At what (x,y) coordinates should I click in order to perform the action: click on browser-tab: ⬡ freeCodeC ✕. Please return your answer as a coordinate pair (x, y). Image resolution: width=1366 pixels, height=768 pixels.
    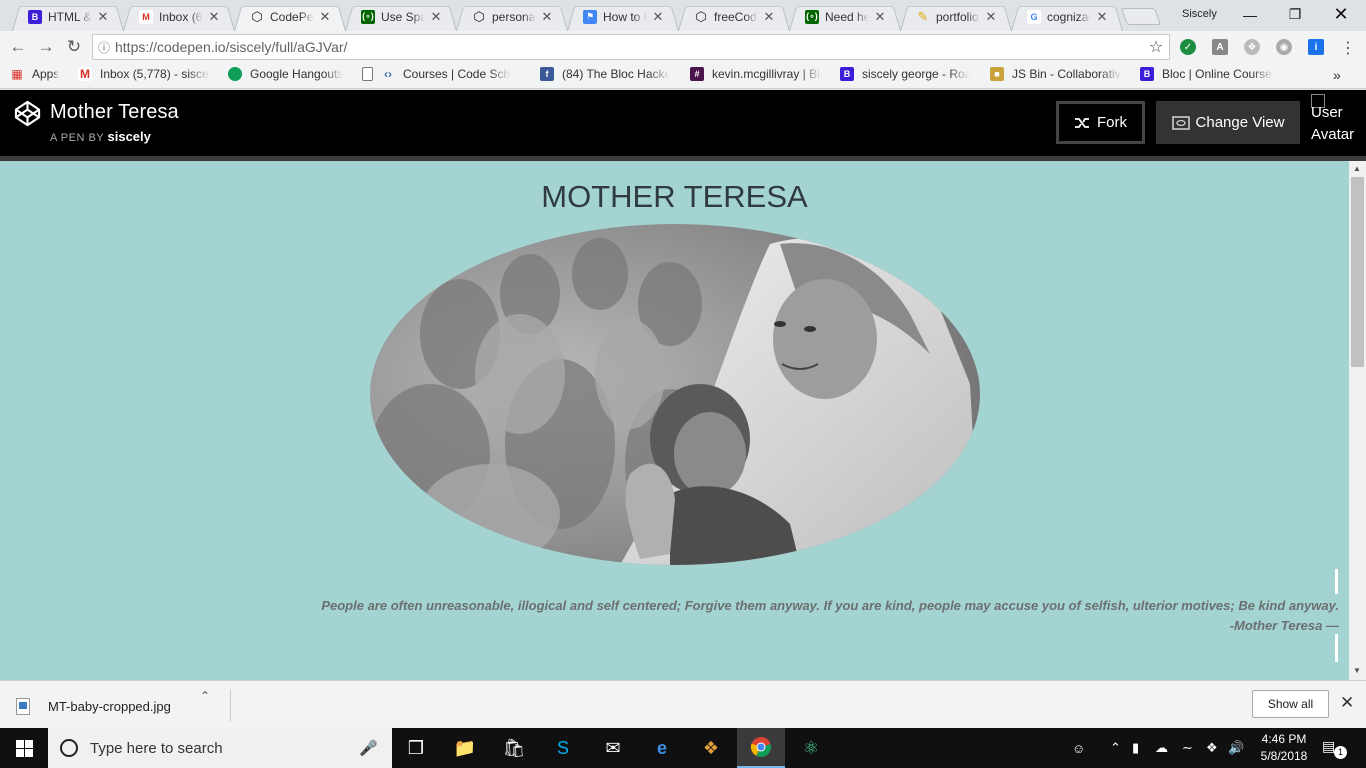
    Looking at the image, I should click on (734, 16).